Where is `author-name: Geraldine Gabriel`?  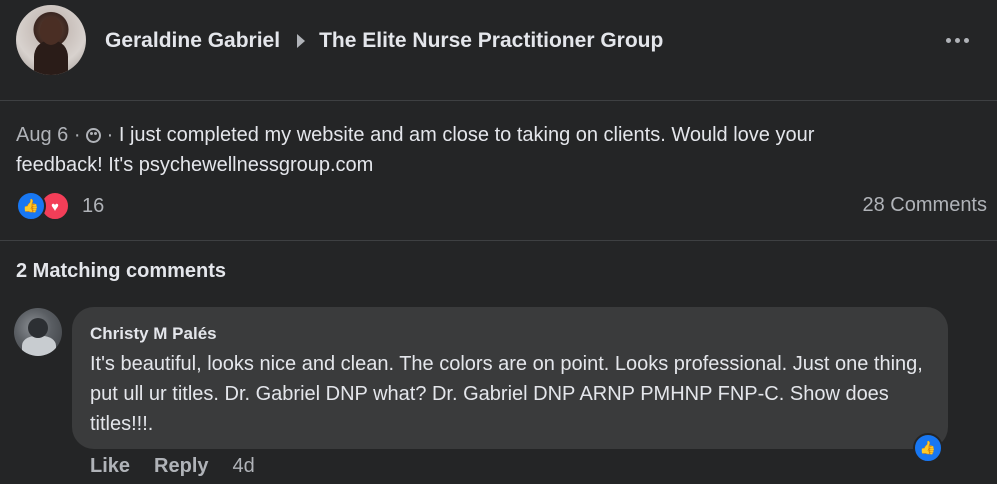
author-name: Geraldine Gabriel is located at coordinates (192, 41).